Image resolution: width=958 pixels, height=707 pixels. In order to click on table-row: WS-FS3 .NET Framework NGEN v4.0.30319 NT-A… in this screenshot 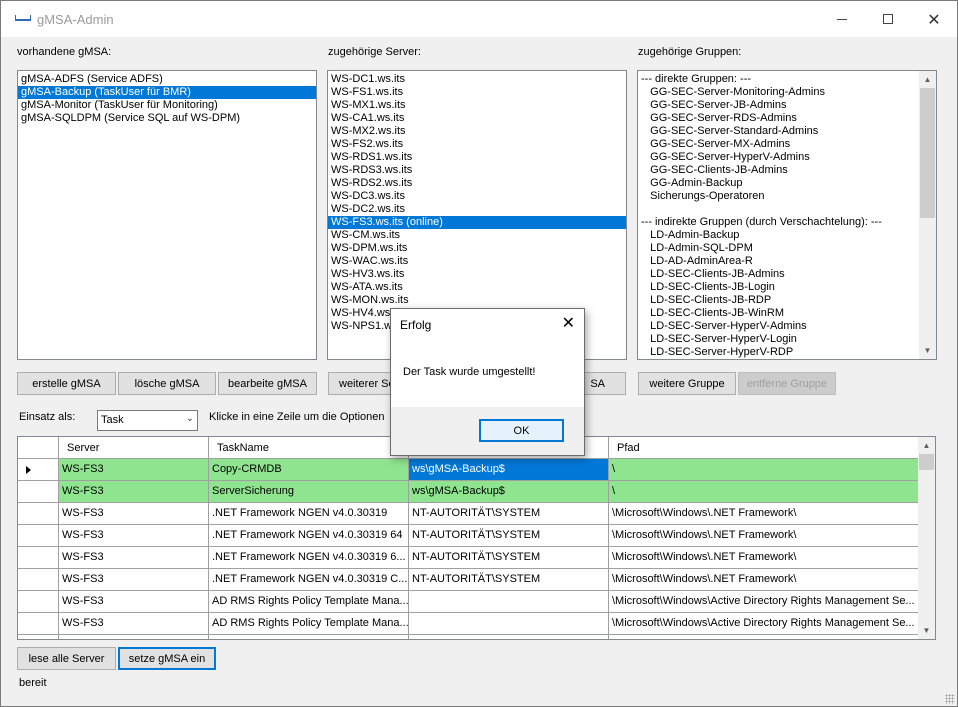, I will do `click(468, 514)`.